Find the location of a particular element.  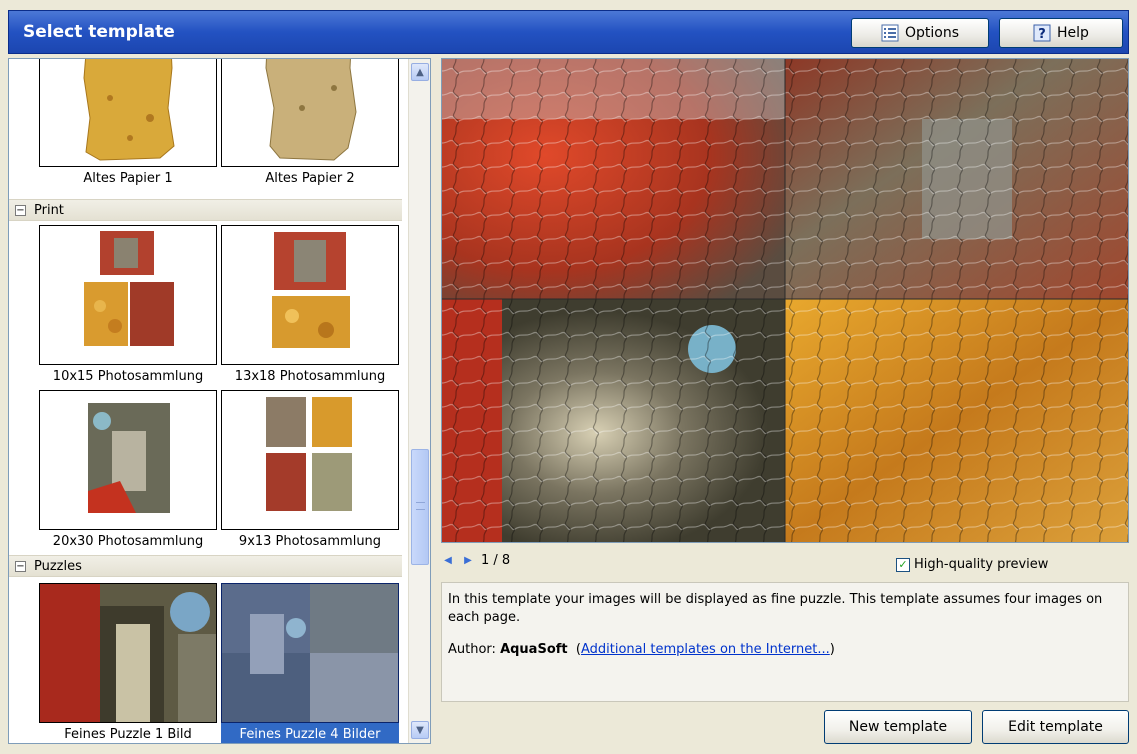

group-label: Print is located at coordinates (49, 210).